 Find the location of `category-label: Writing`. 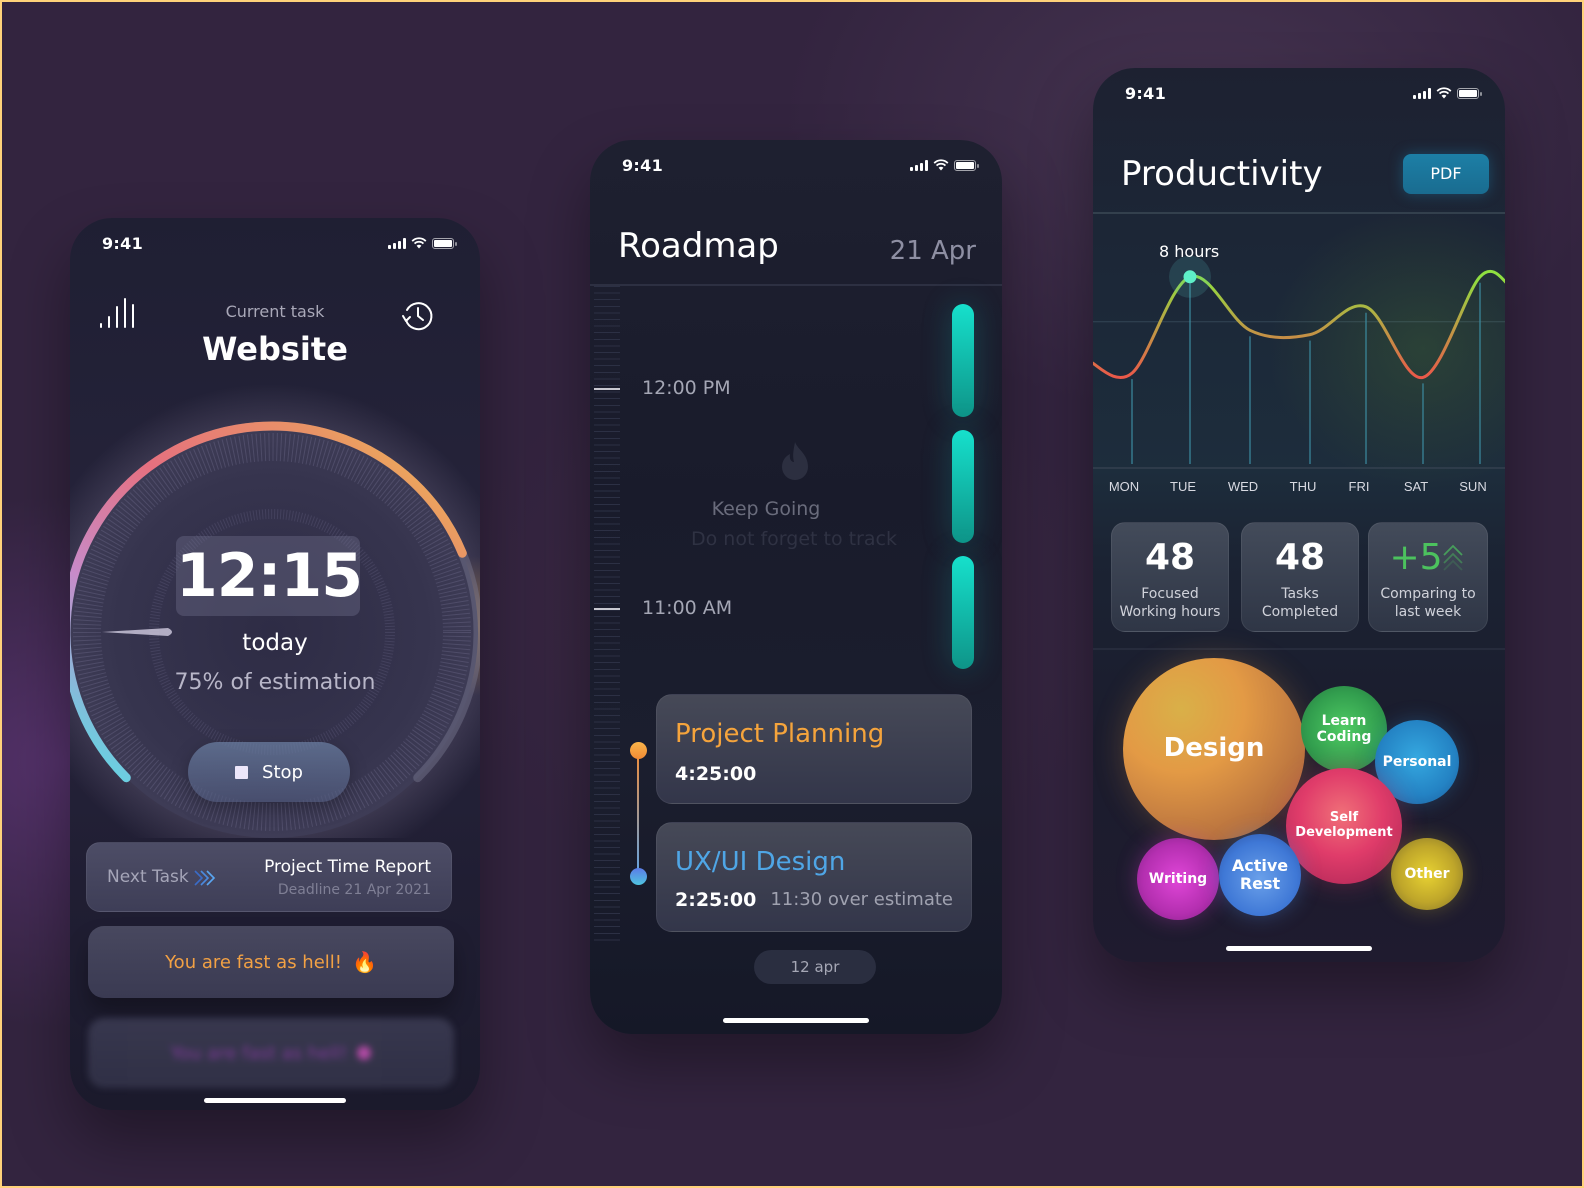

category-label: Writing is located at coordinates (1178, 878).